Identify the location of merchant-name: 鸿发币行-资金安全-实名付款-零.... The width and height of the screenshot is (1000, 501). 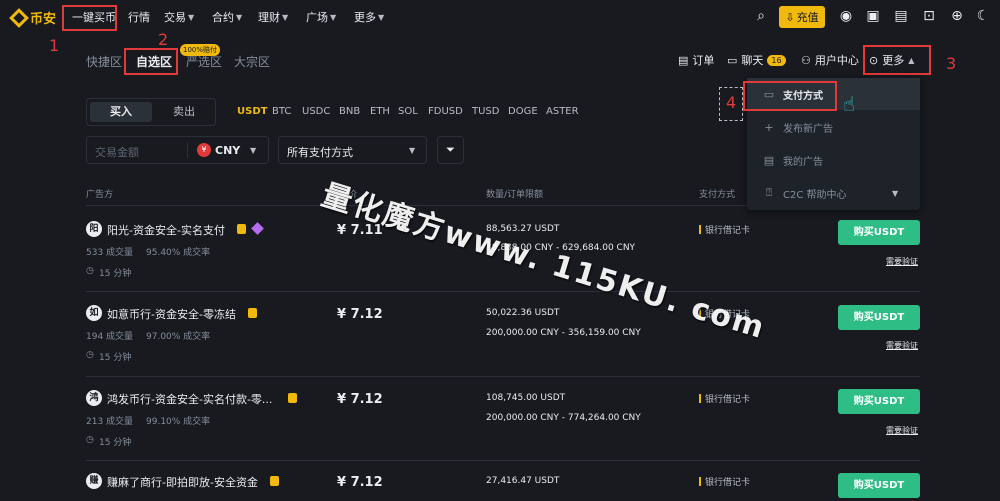
(189, 399).